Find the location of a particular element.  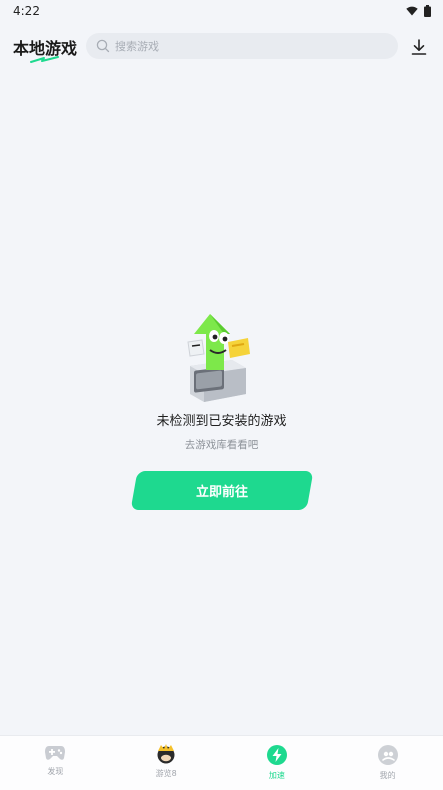

search-placeholder: 搜索游戏 is located at coordinates (137, 46).